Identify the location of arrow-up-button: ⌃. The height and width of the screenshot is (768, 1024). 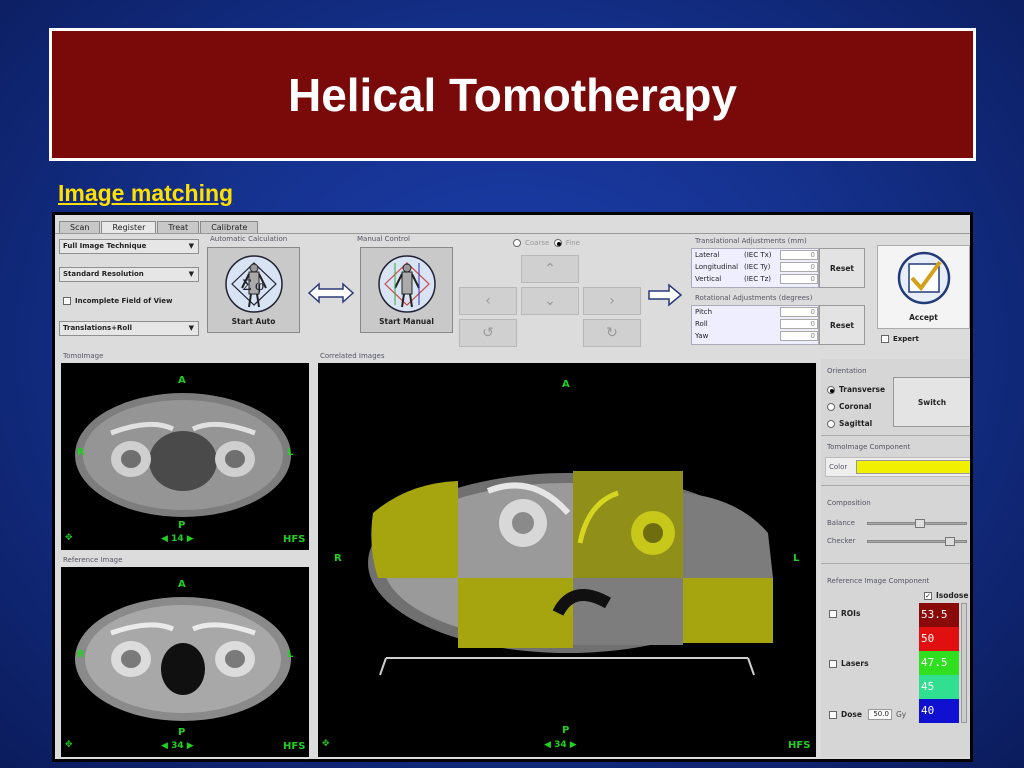
(550, 269).